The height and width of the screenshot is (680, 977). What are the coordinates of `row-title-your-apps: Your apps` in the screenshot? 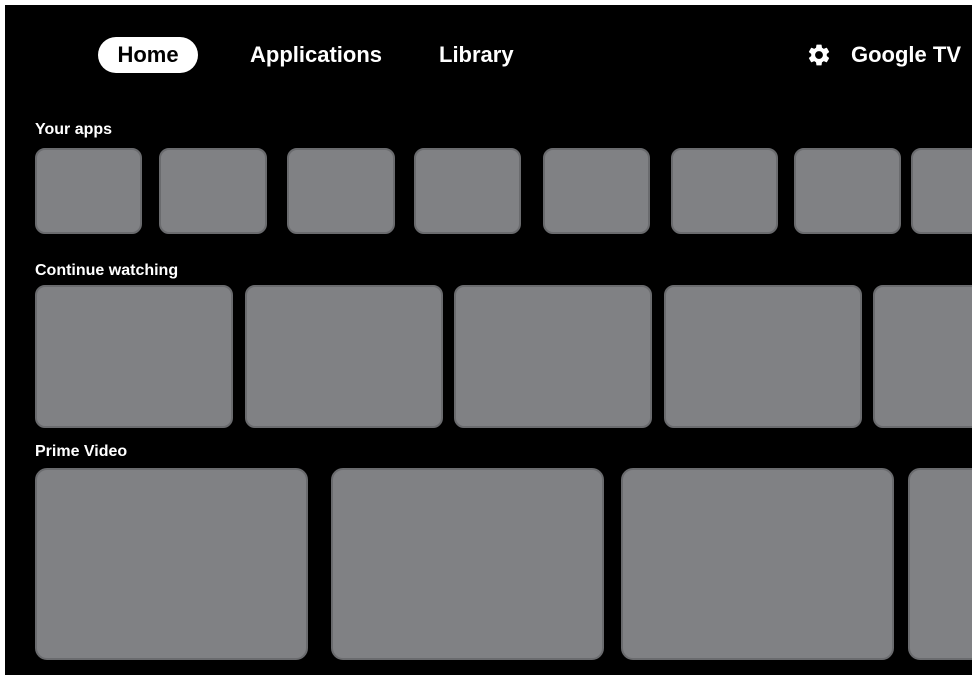 It's located at (74, 129).